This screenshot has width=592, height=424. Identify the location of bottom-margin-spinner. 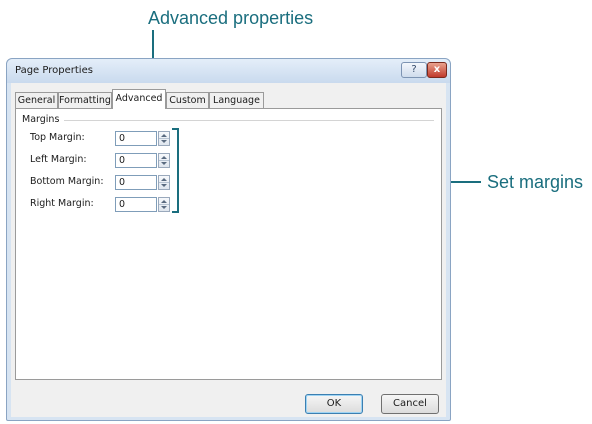
(164, 182).